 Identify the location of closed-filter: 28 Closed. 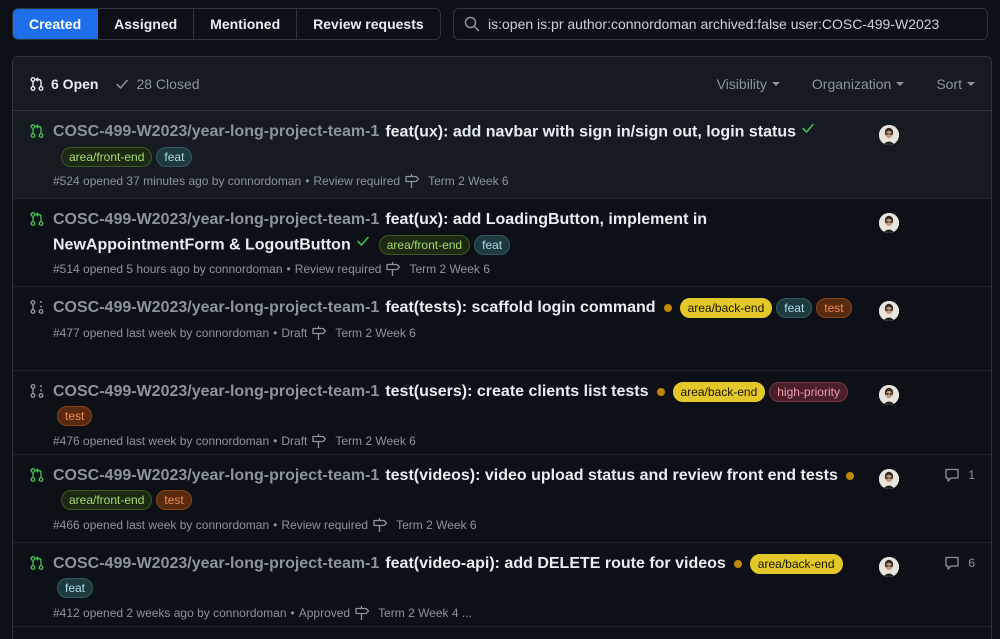
(157, 84).